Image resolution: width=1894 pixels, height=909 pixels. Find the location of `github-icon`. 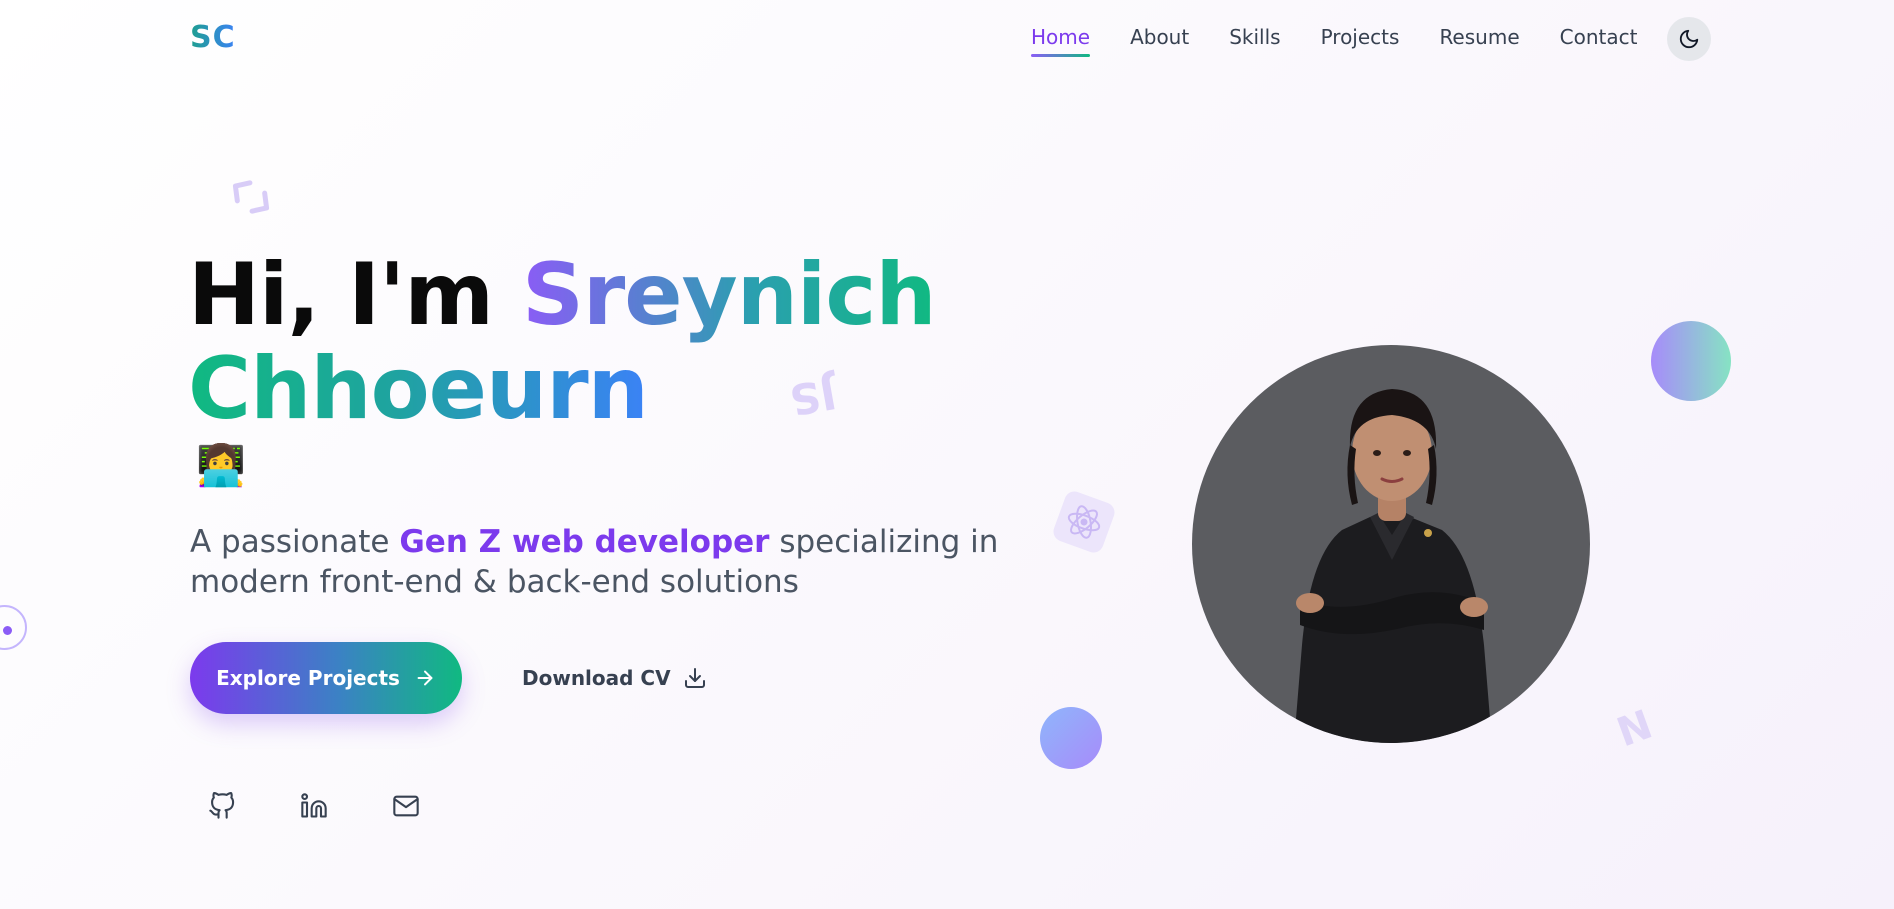

github-icon is located at coordinates (222, 805).